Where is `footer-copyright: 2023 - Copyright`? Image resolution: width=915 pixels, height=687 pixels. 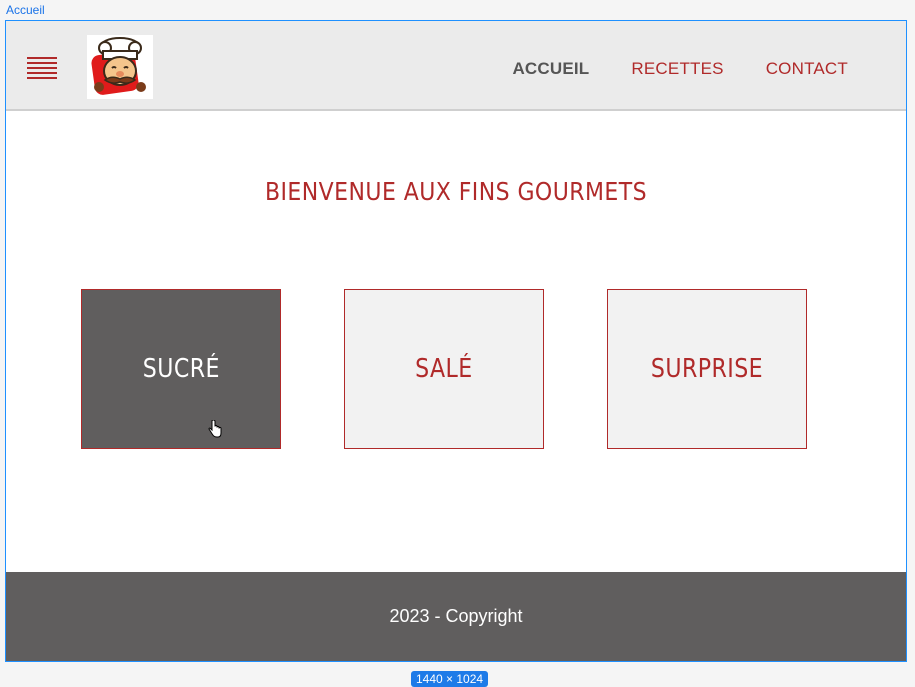
footer-copyright: 2023 - Copyright is located at coordinates (456, 616).